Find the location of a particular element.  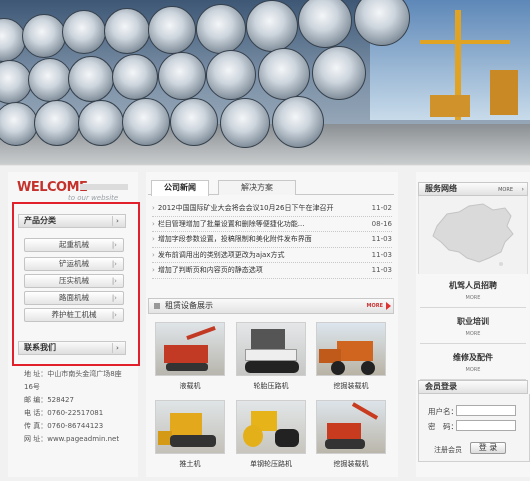

product-name: 推土机 is located at coordinates (190, 464).